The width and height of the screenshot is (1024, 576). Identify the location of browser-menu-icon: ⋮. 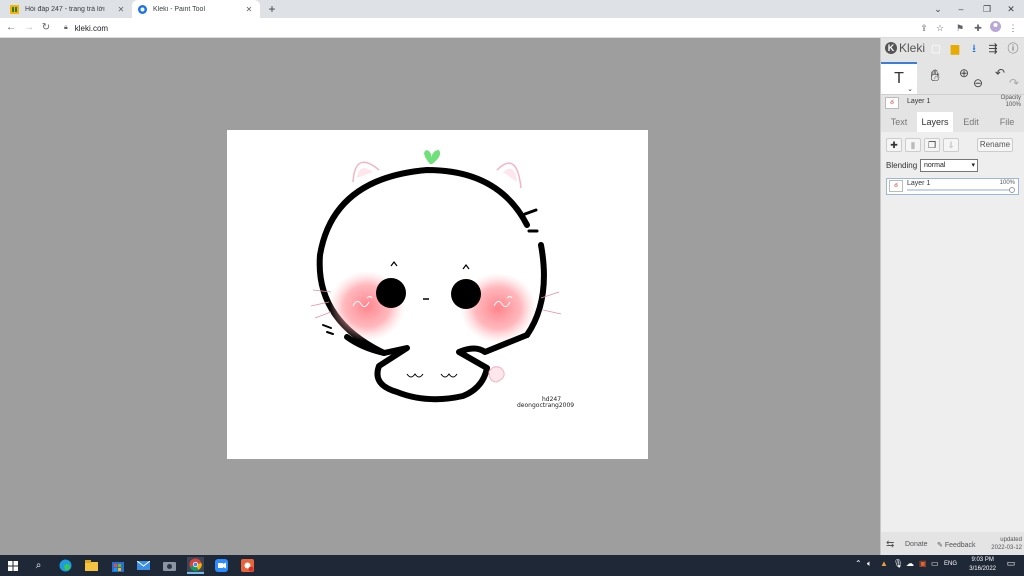
(1013, 28).